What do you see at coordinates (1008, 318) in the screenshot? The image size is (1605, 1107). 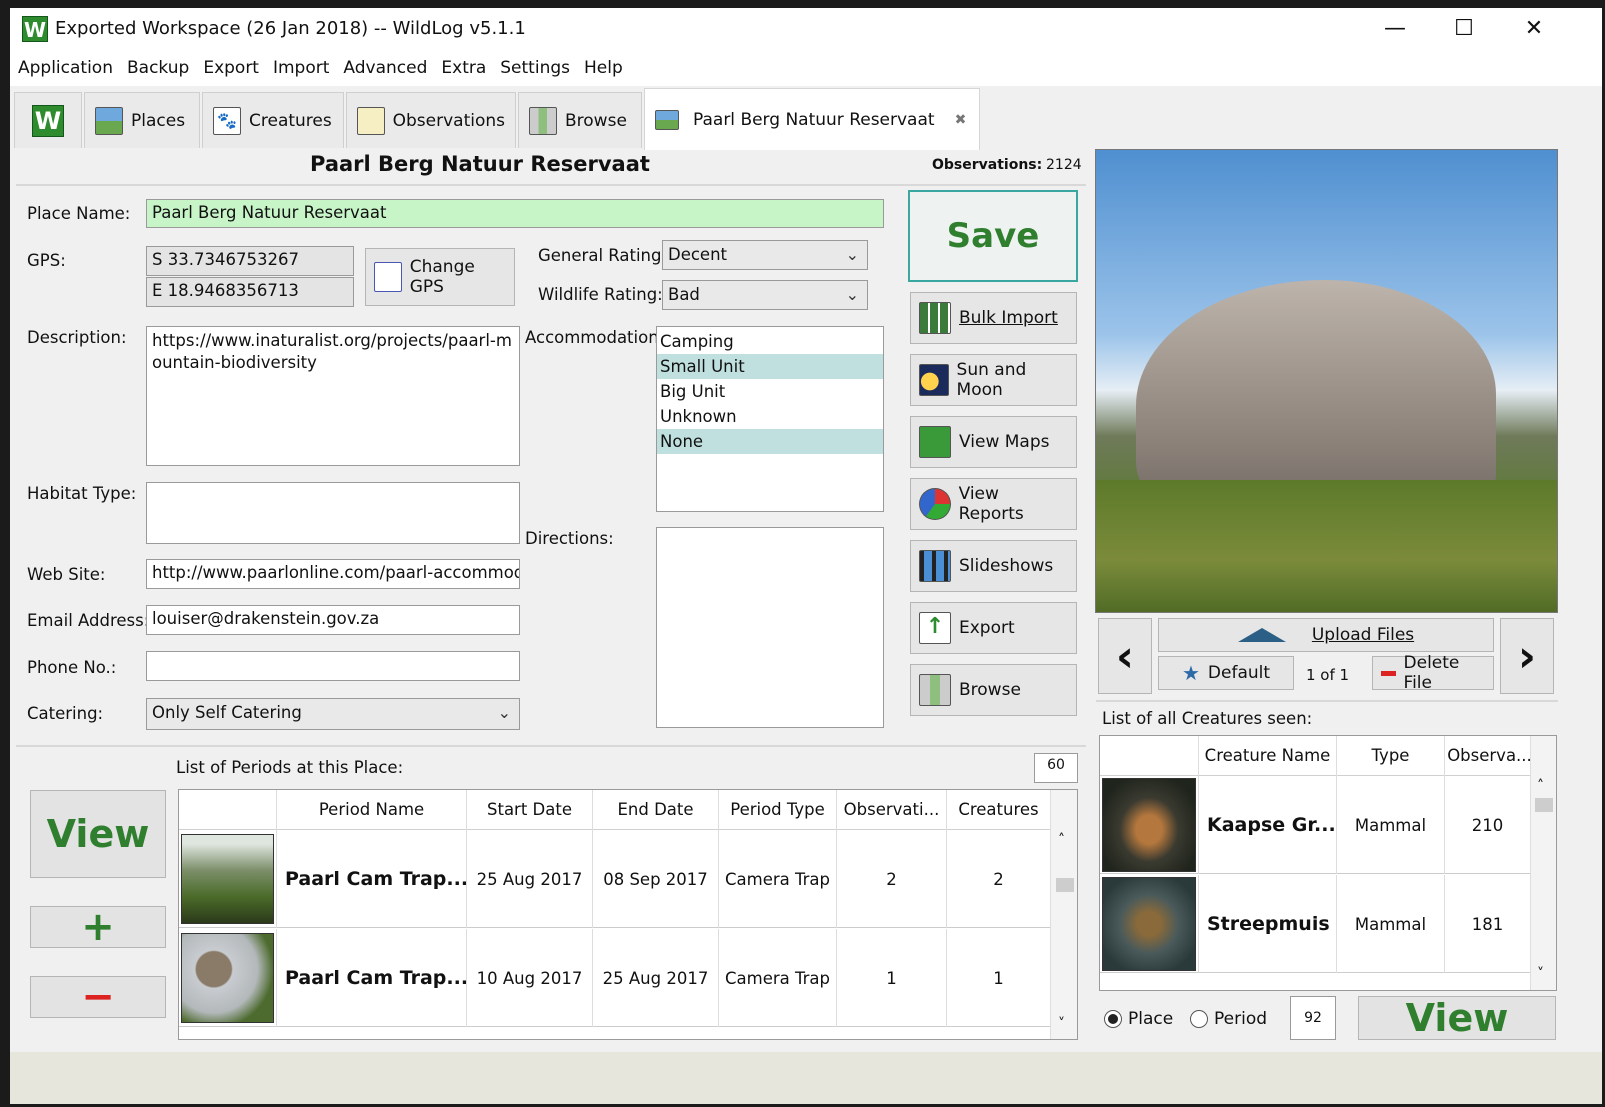 I see `bulk-import-label: Bulk Import` at bounding box center [1008, 318].